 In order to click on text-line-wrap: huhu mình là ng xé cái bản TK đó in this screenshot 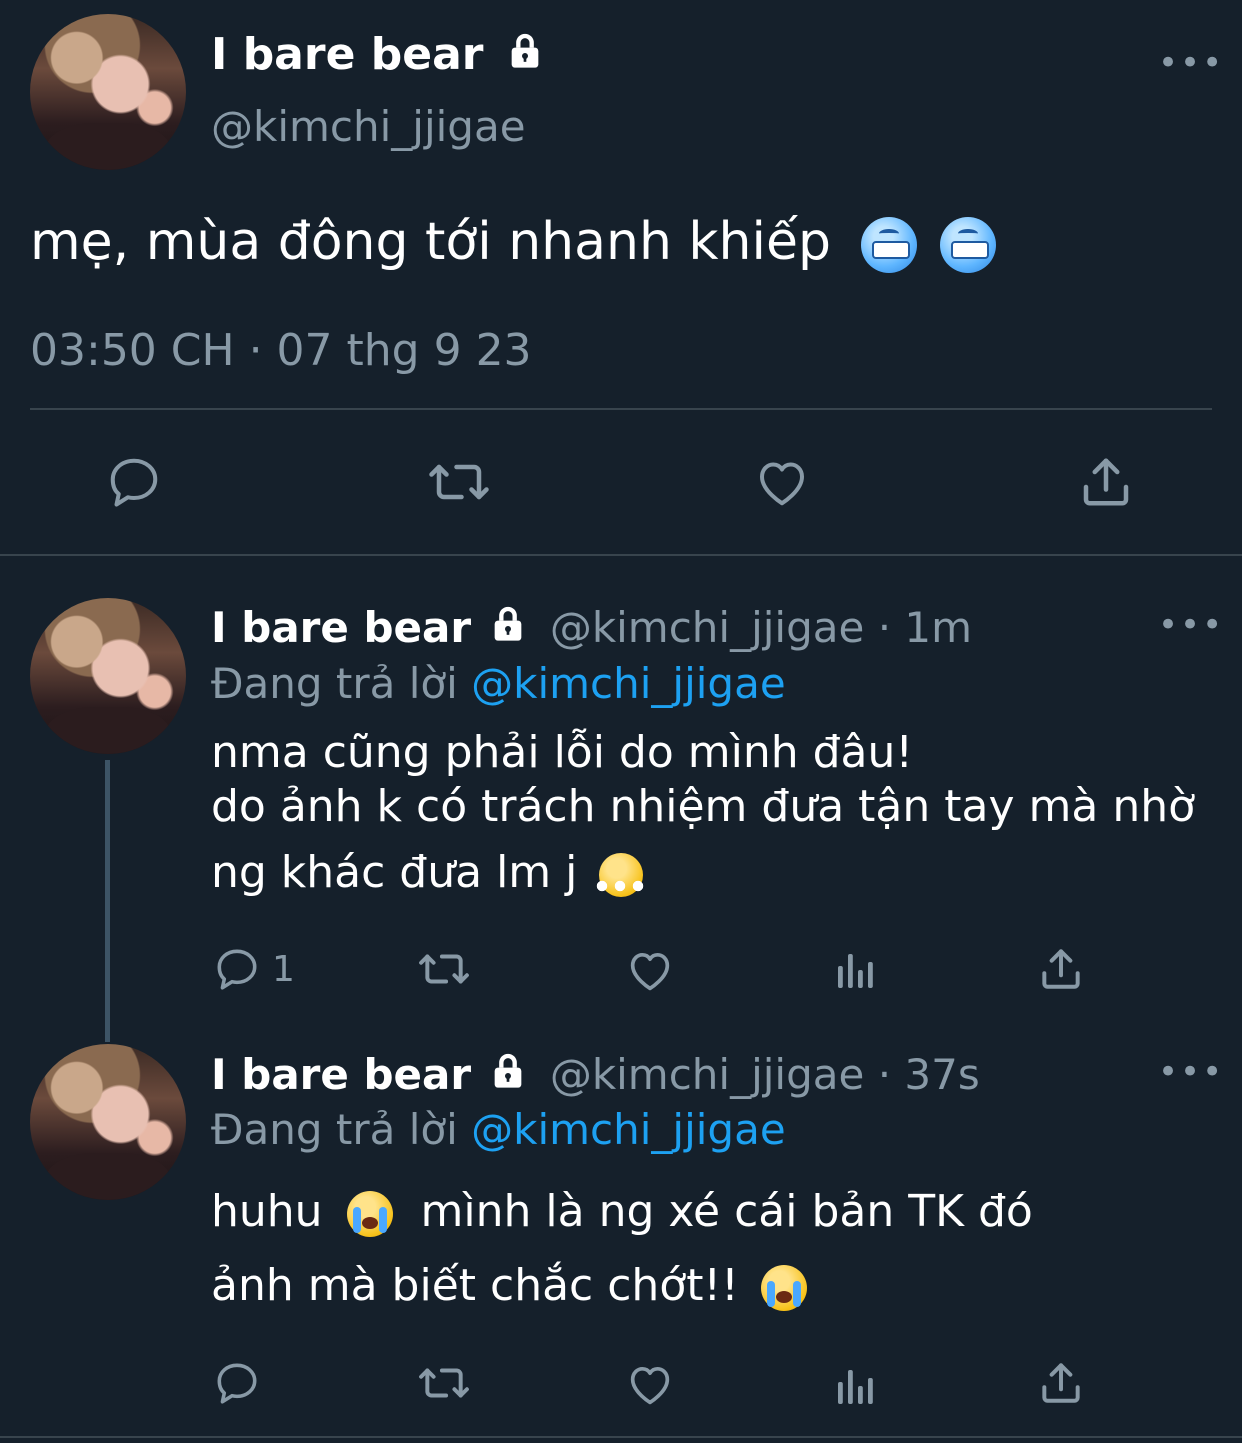, I will do `click(622, 1212)`.